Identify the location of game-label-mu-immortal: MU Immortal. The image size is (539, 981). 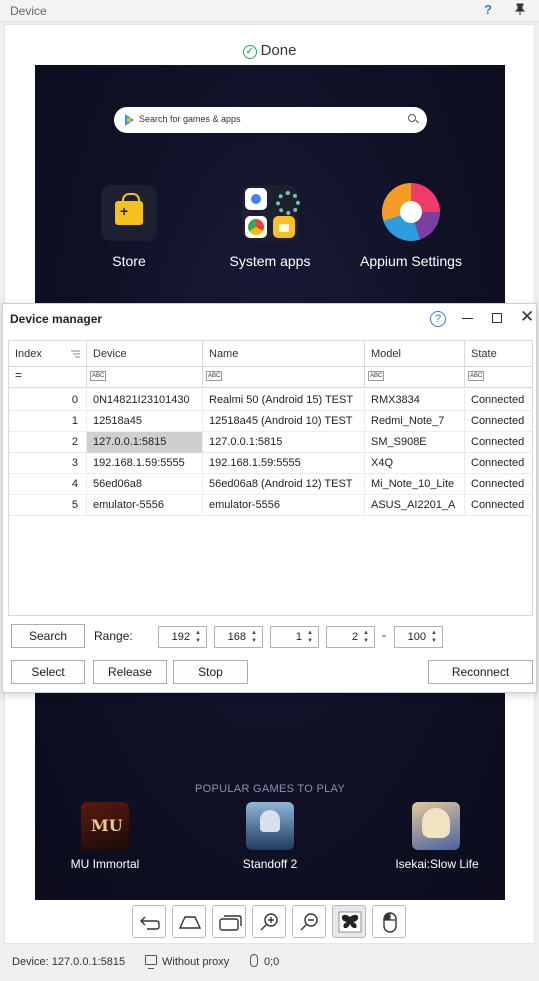
(105, 864).